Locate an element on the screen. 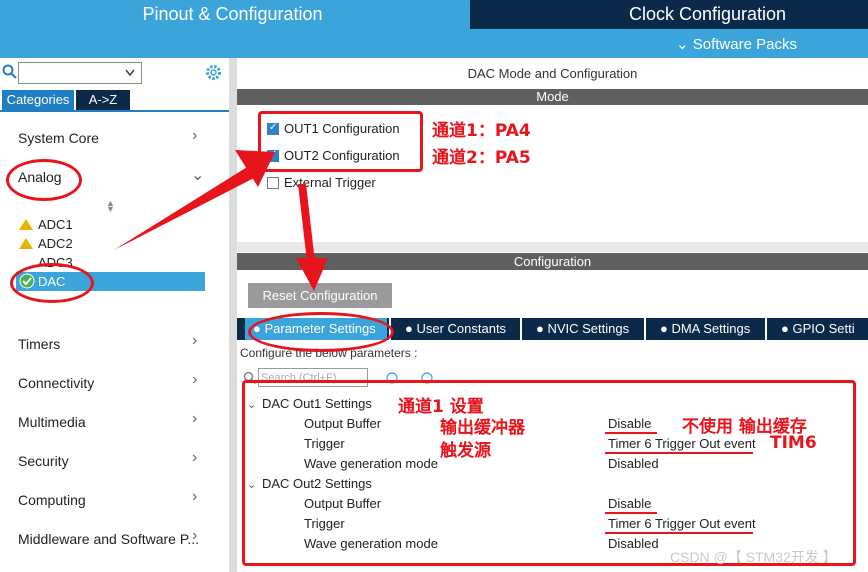  annotation-tim6: TIM6 is located at coordinates (793, 443).